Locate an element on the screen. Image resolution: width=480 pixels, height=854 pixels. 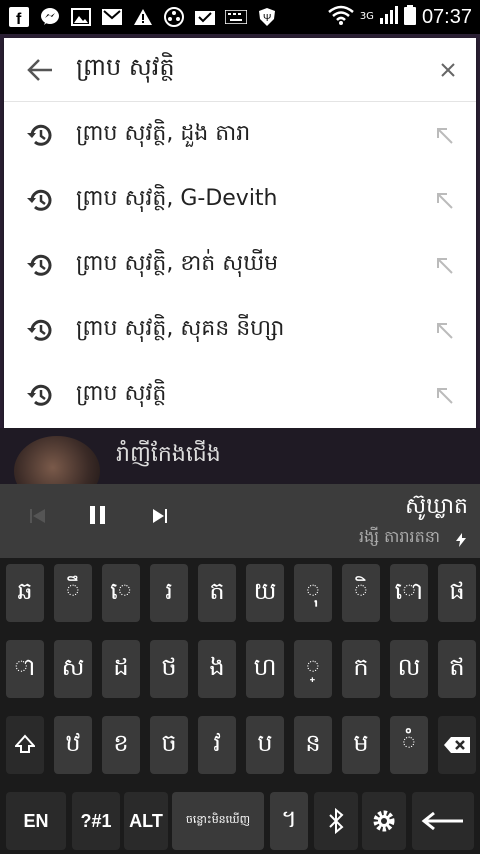
shift-icon is located at coordinates (25, 743).